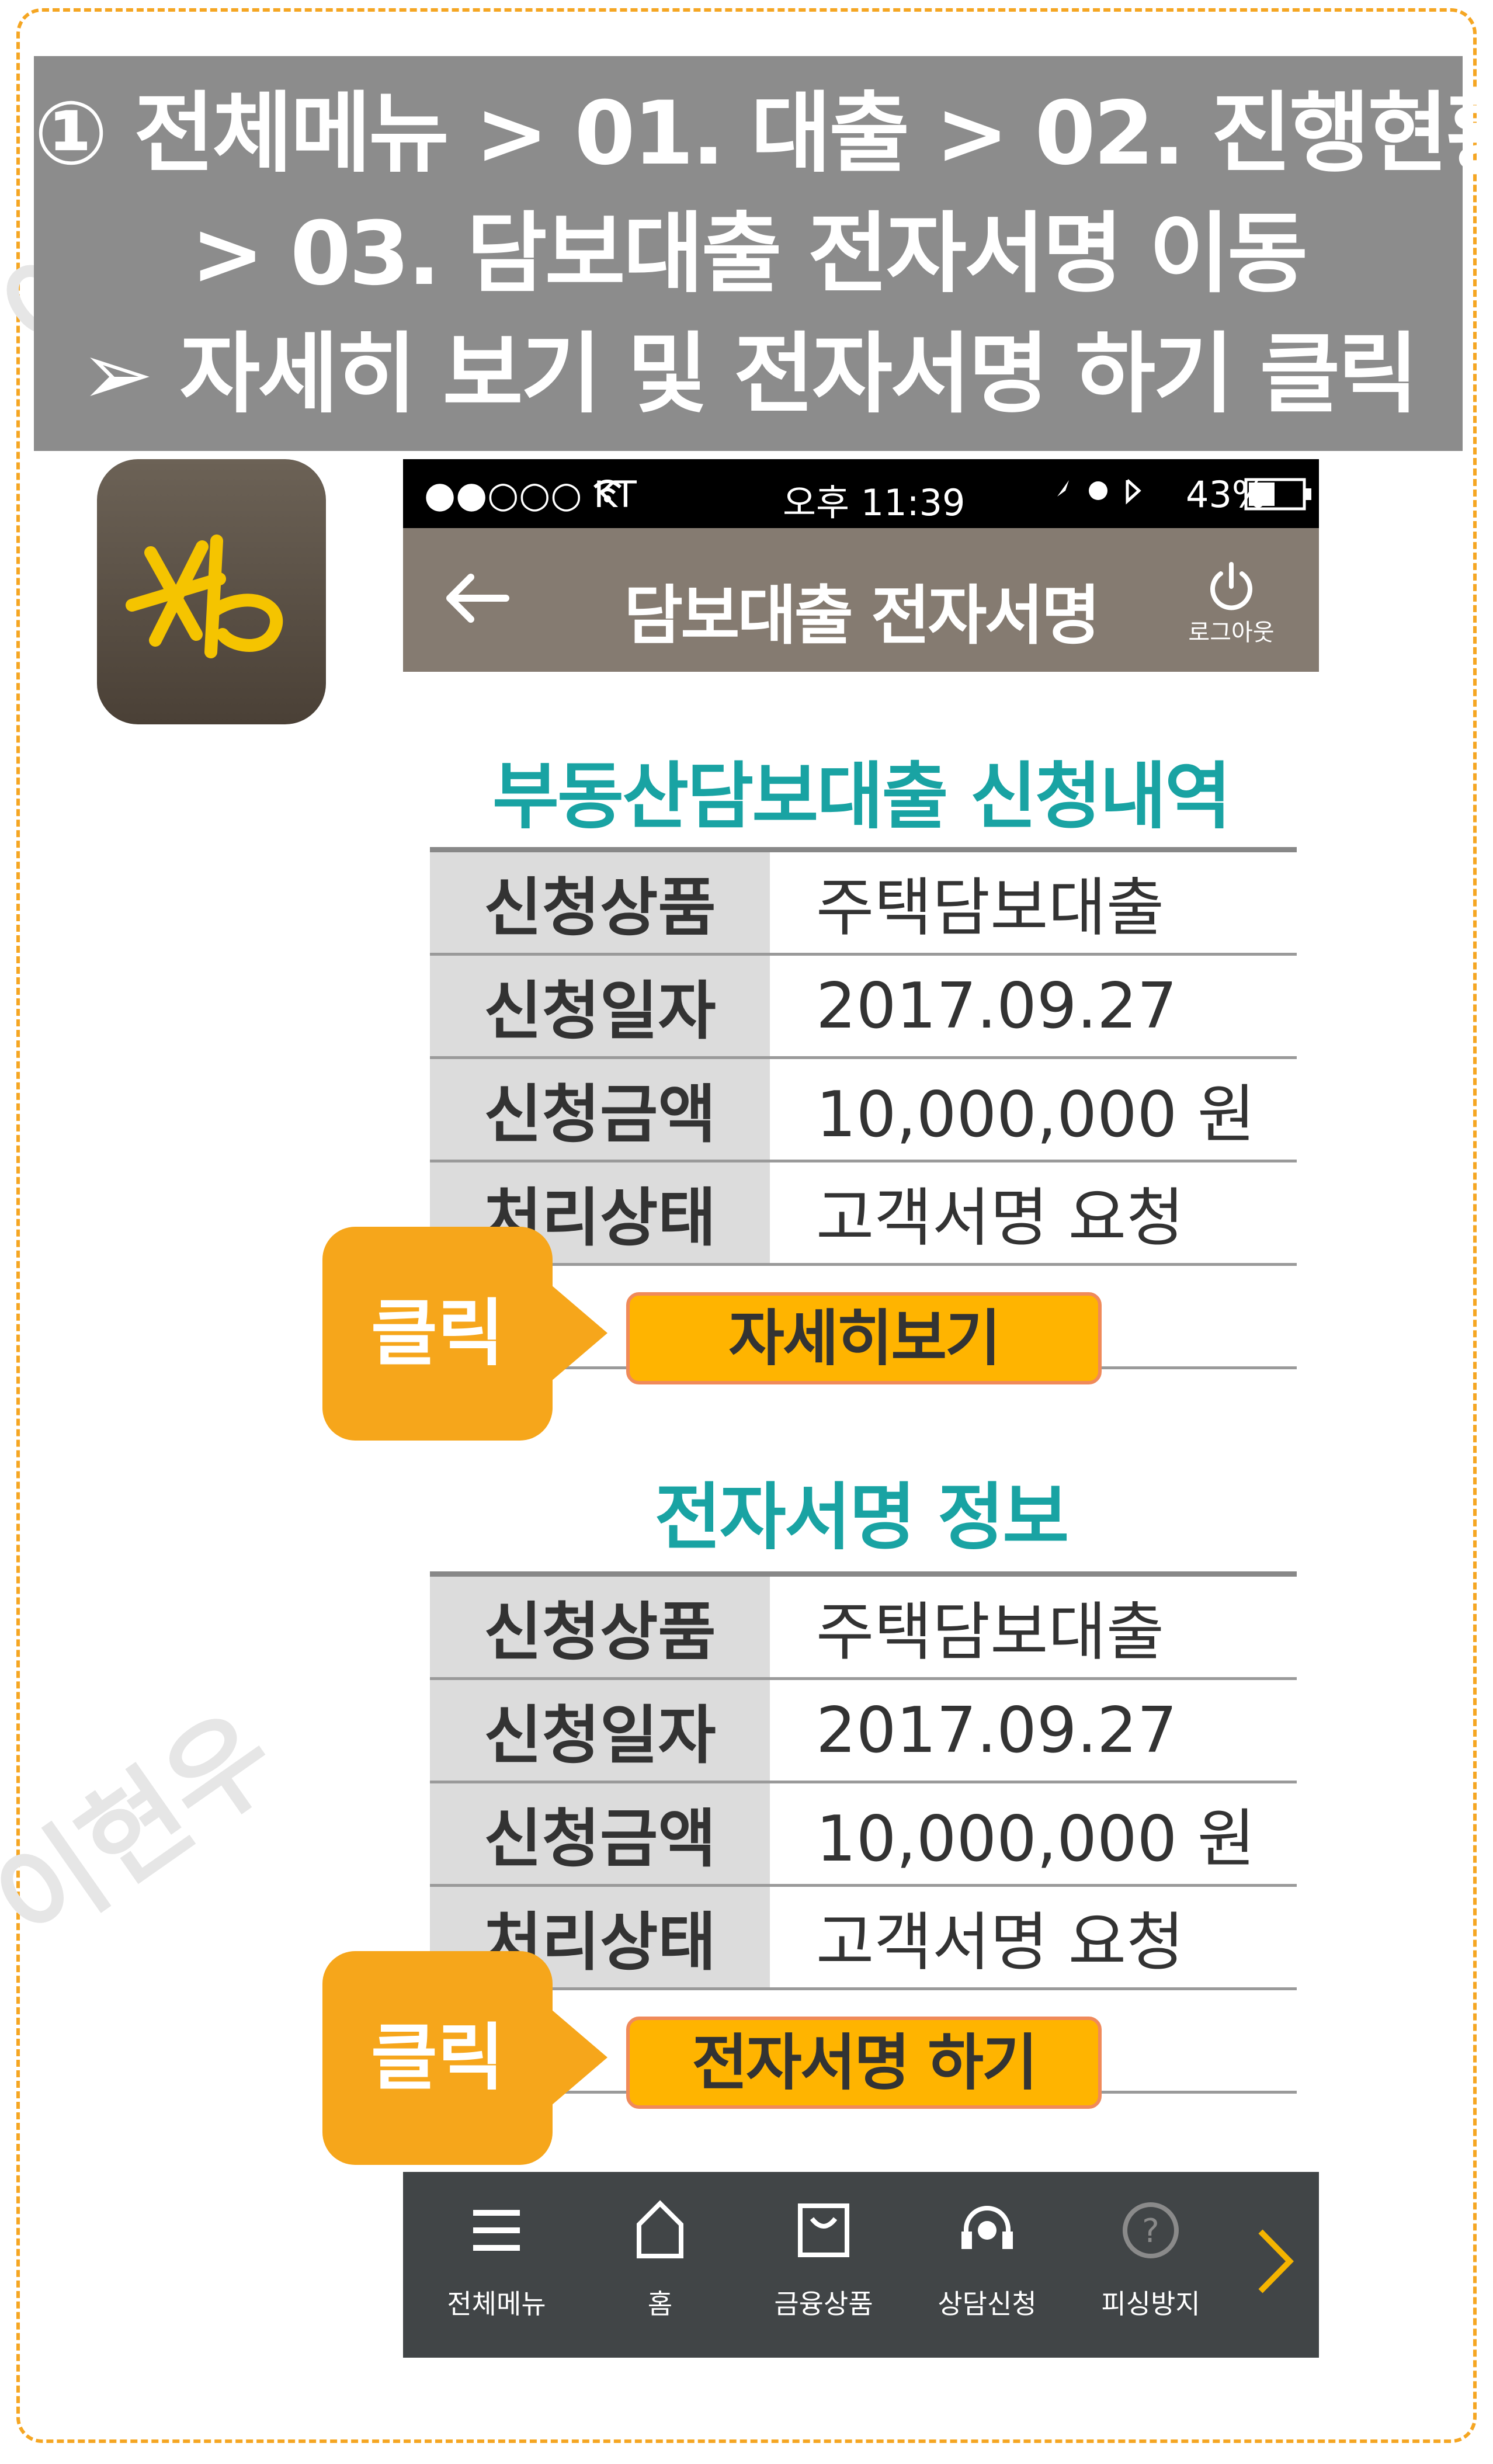  What do you see at coordinates (861, 600) in the screenshot?
I see `app-header: 담보대출 전자서명 로그아웃` at bounding box center [861, 600].